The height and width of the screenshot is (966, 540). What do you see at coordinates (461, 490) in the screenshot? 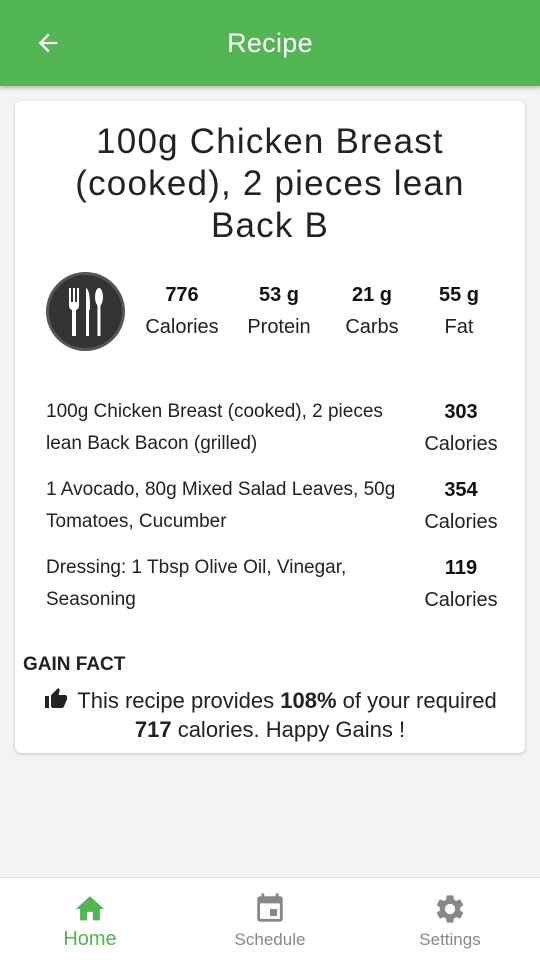
I see `calorie-value: 354` at bounding box center [461, 490].